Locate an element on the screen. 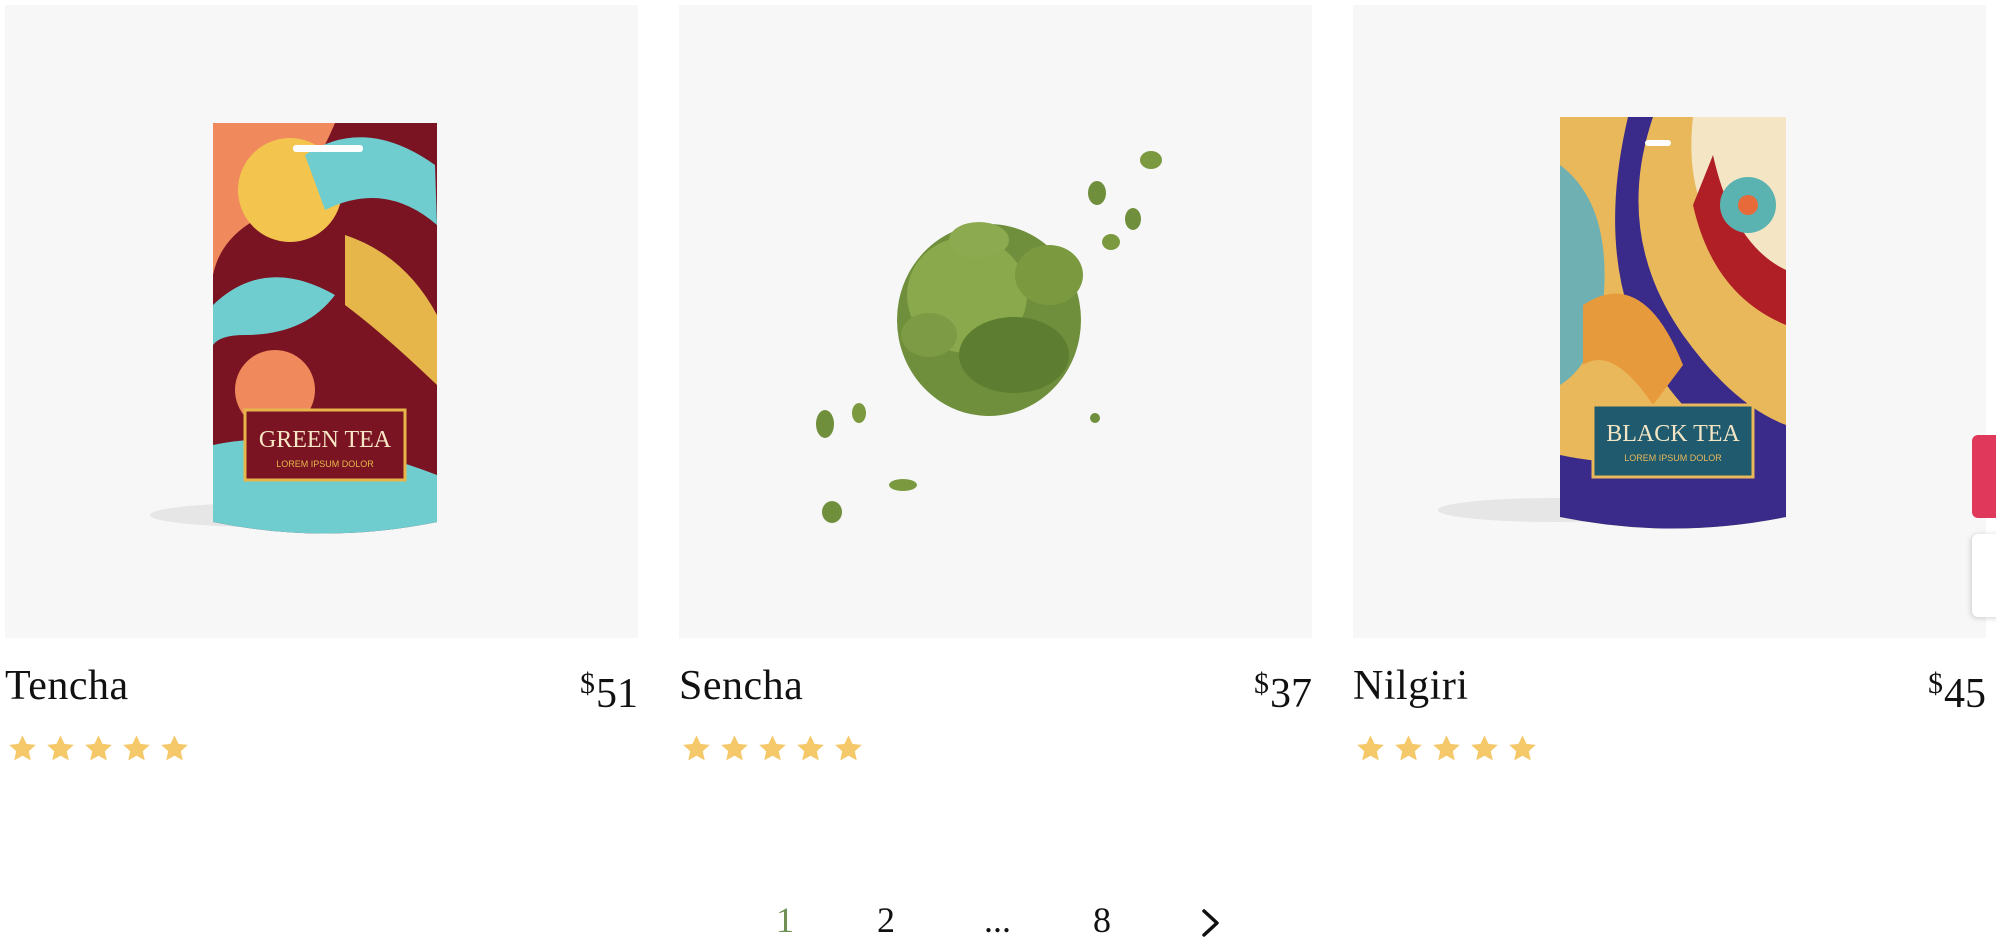 This screenshot has width=1996, height=948. page-link-8: 8 is located at coordinates (1102, 920).